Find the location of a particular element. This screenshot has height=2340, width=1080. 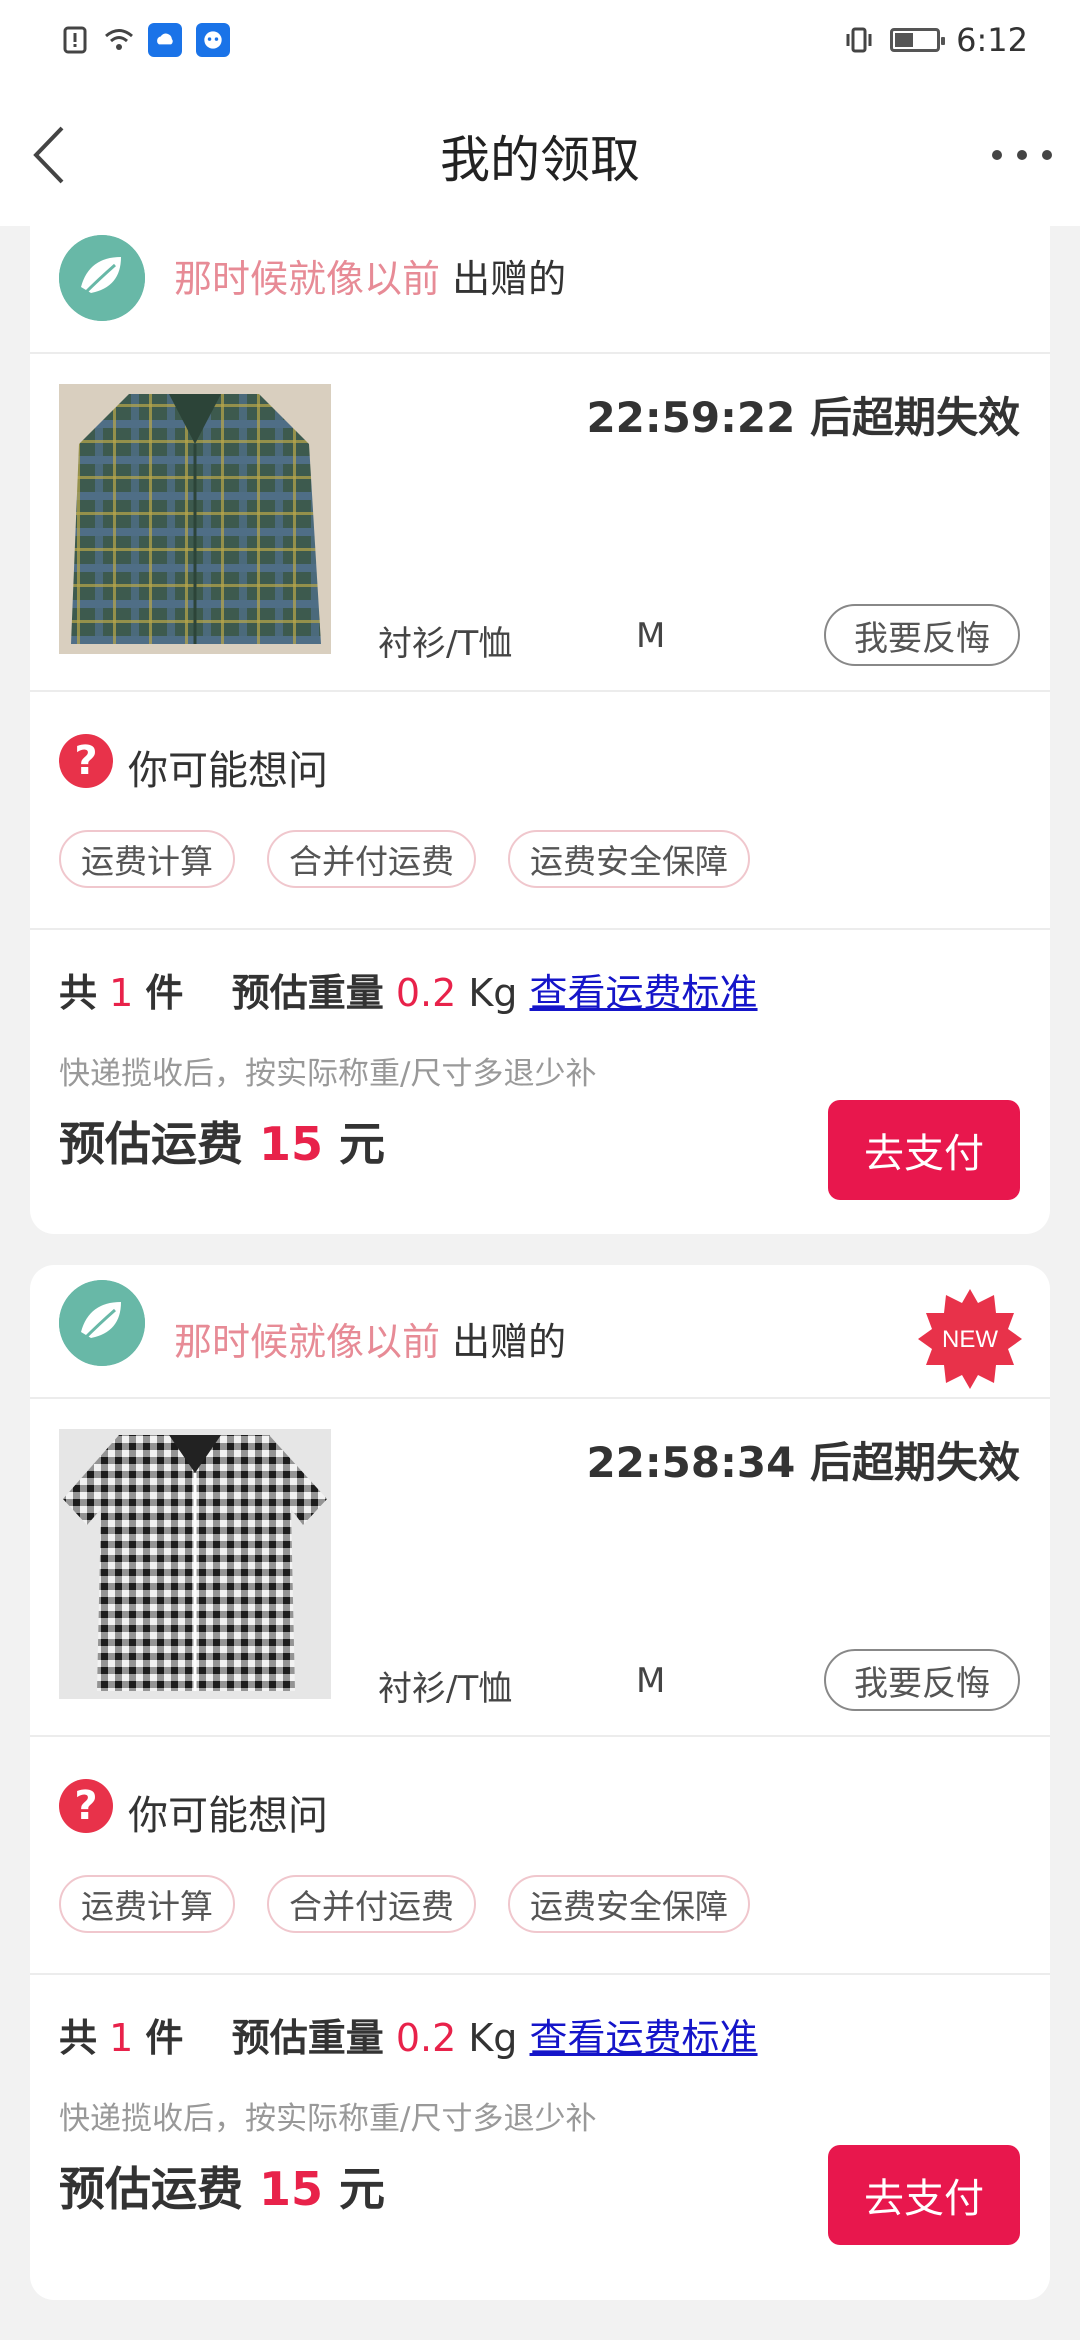

wifi-icon is located at coordinates (119, 40).